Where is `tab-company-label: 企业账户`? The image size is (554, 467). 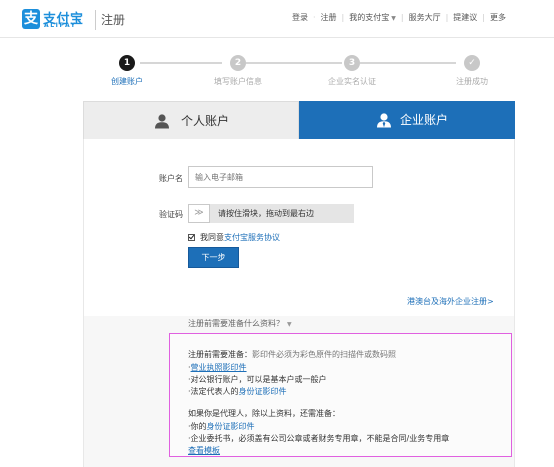
tab-company-label: 企业账户 is located at coordinates (424, 120).